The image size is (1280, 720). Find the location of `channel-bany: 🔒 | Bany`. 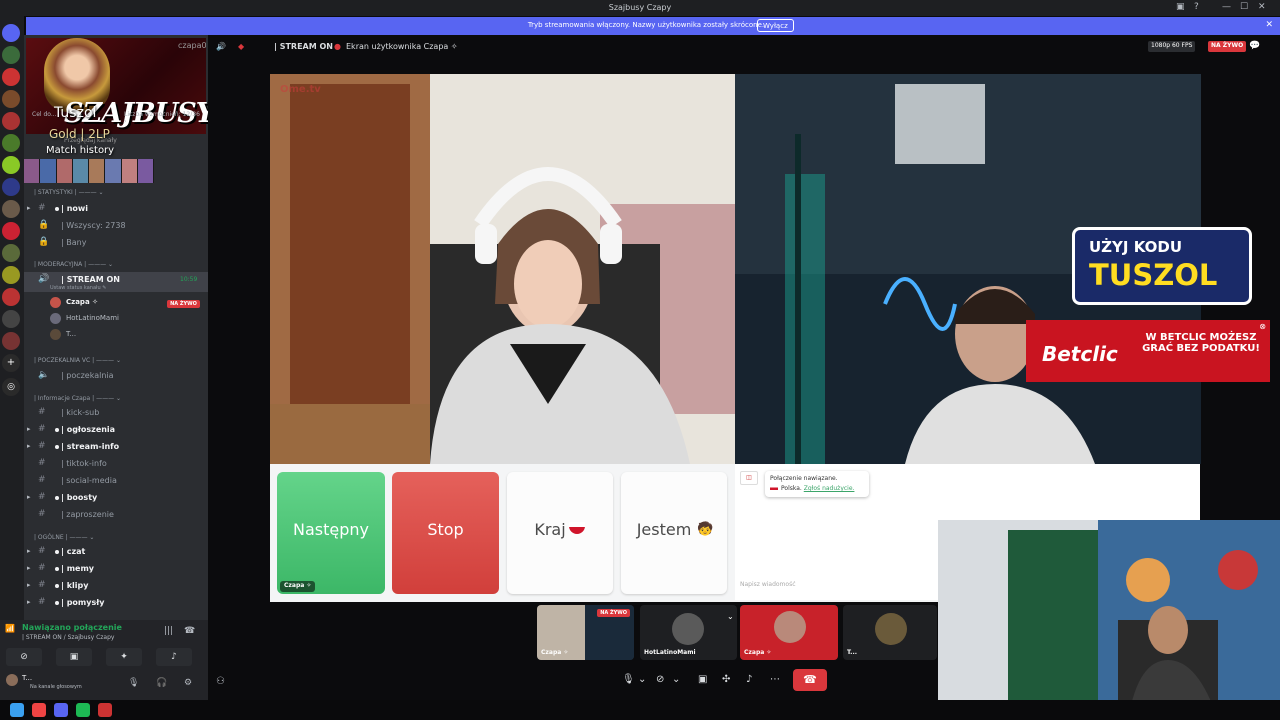

channel-bany: 🔒 | Bany is located at coordinates (116, 243).